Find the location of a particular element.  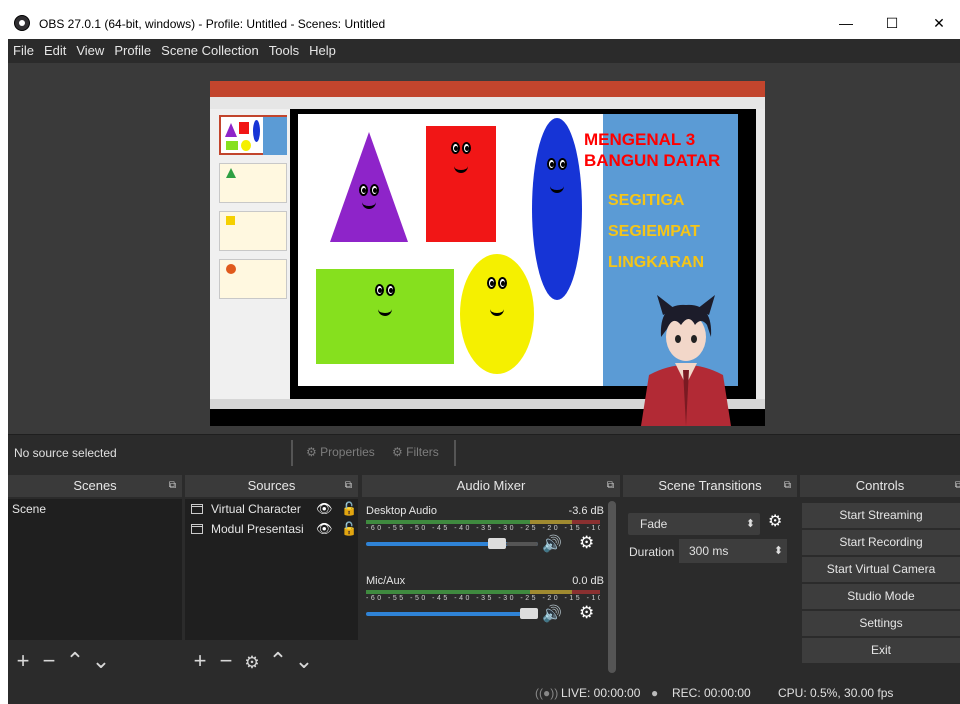

rec-timer: REC: 00:00:00 is located at coordinates (711, 693).